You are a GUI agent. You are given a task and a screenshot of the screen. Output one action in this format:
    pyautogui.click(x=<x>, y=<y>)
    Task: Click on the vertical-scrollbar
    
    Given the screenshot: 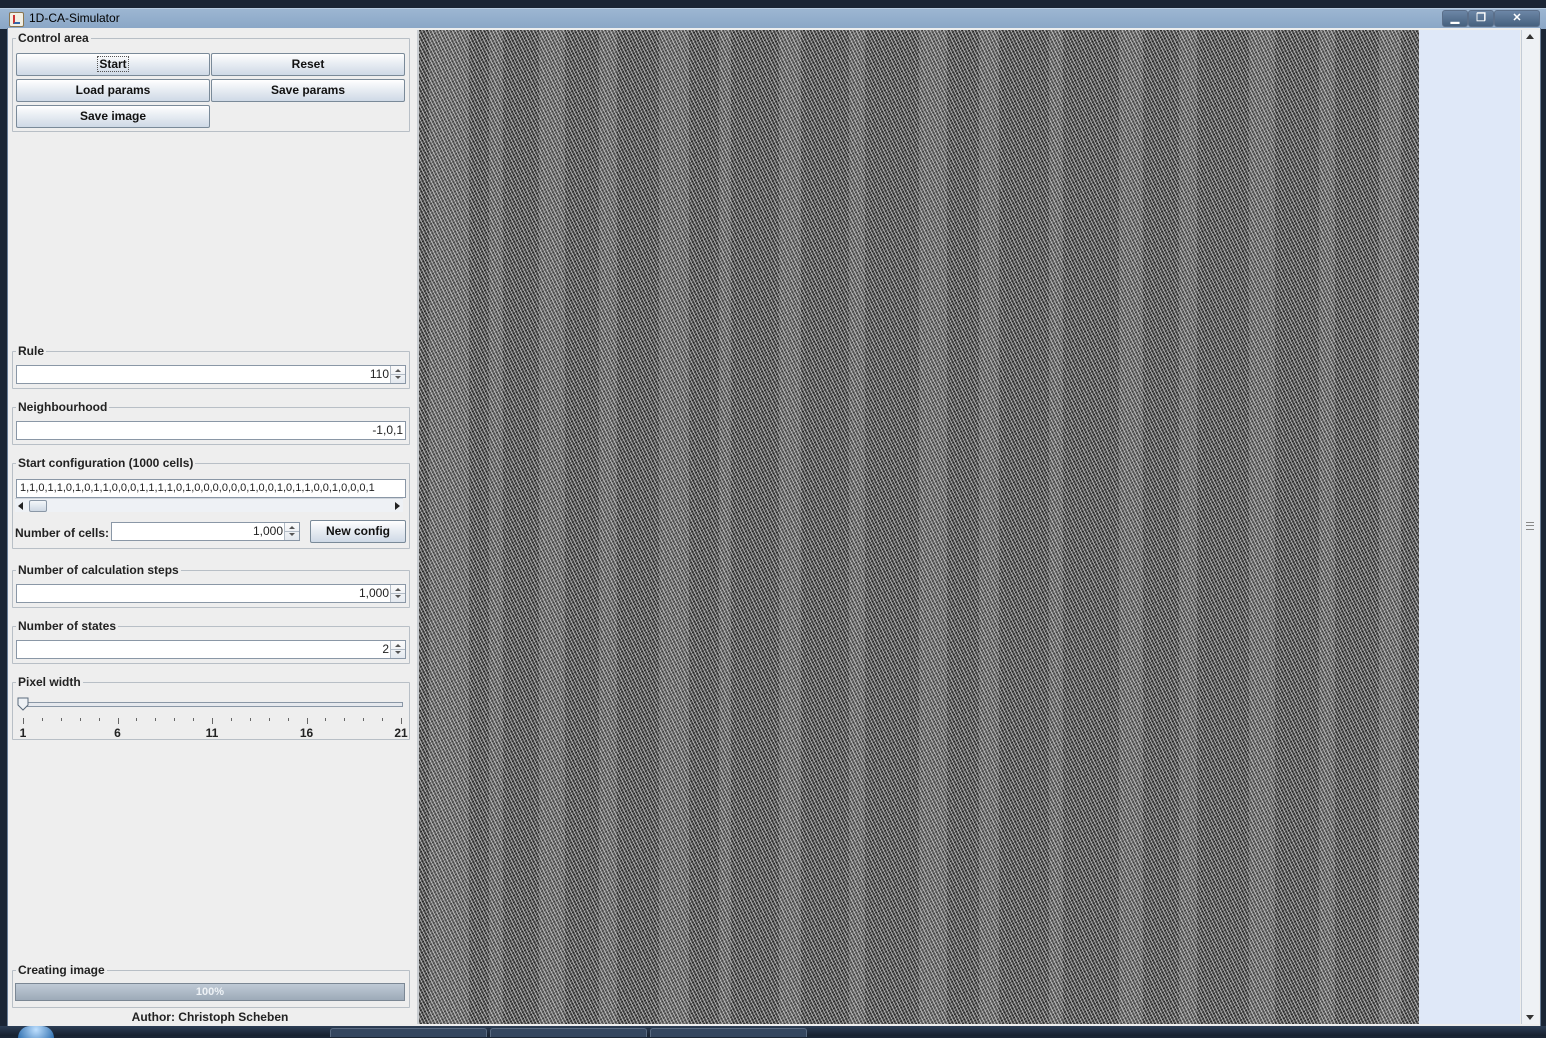 What is the action you would take?
    pyautogui.click(x=1530, y=527)
    